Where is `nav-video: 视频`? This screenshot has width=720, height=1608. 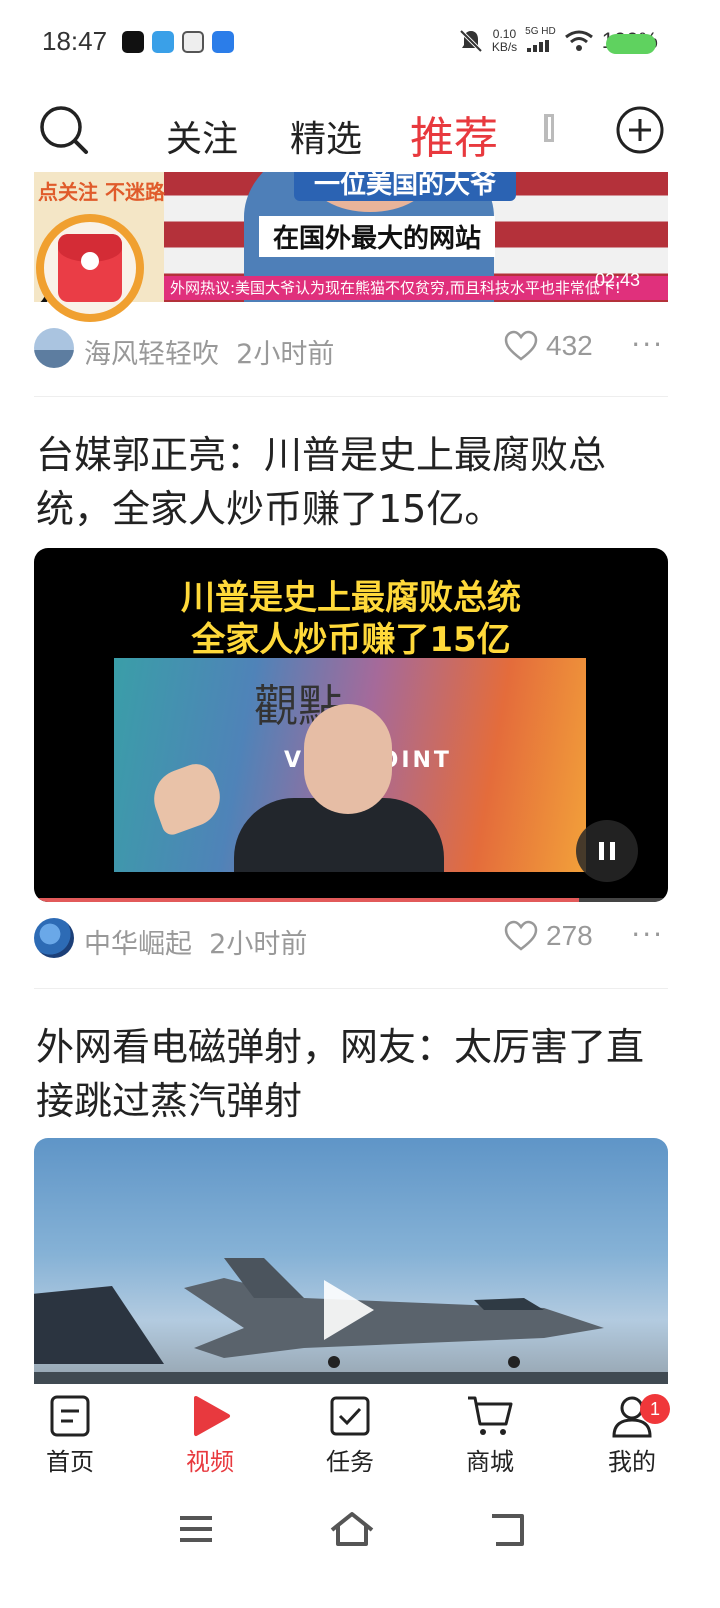
nav-video: 视频 is located at coordinates (210, 1439).